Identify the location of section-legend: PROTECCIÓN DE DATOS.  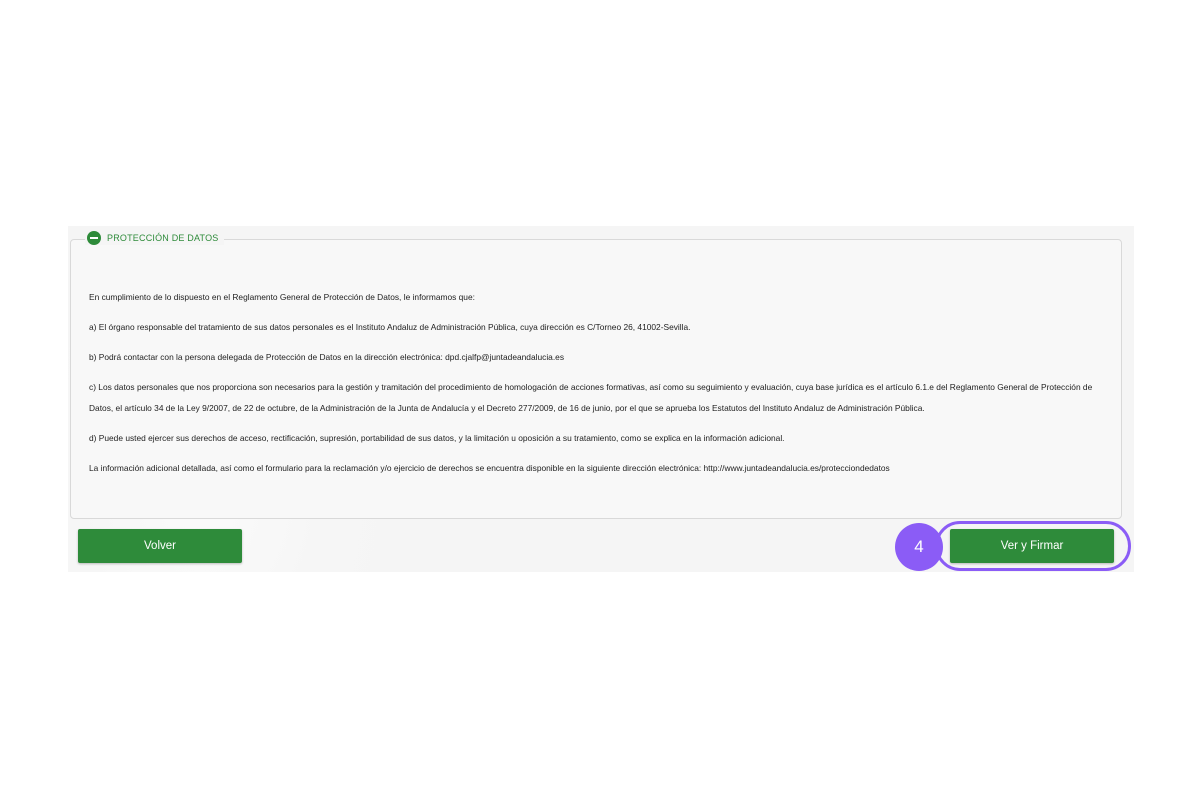
(155, 238).